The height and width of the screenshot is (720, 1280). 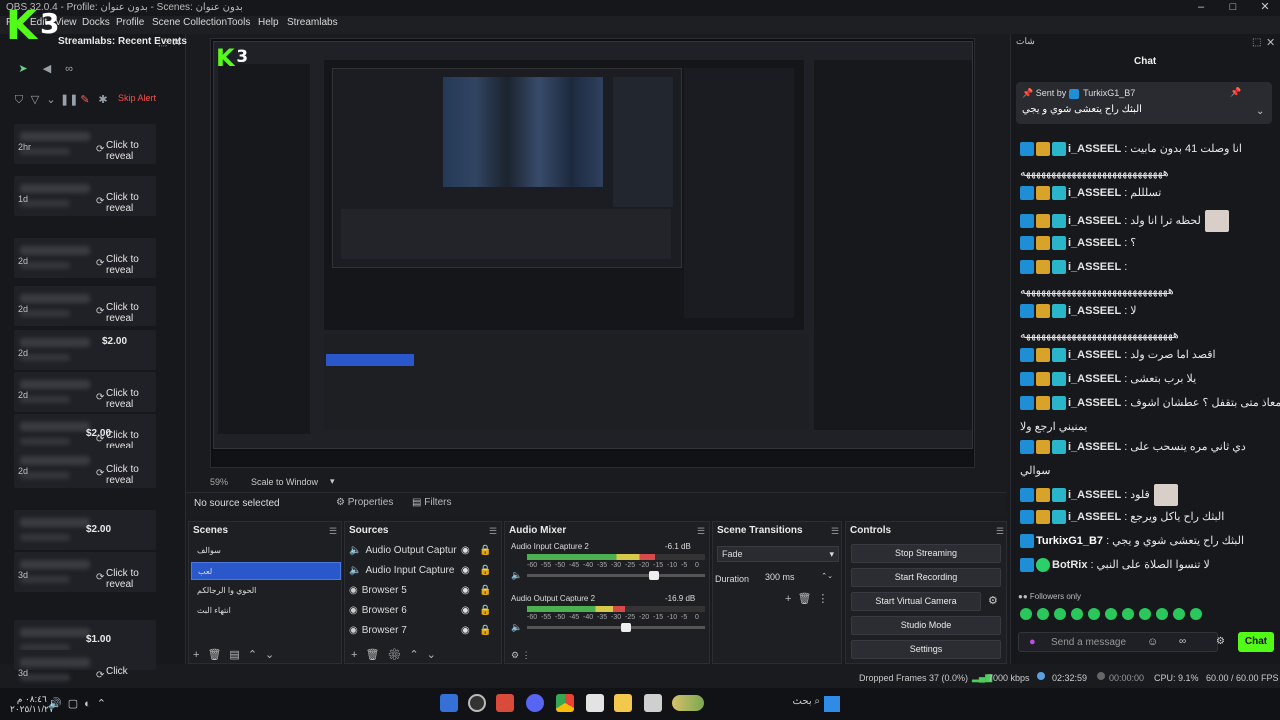 What do you see at coordinates (189, 22) in the screenshot?
I see `menu-scene-collection: Scene Collection` at bounding box center [189, 22].